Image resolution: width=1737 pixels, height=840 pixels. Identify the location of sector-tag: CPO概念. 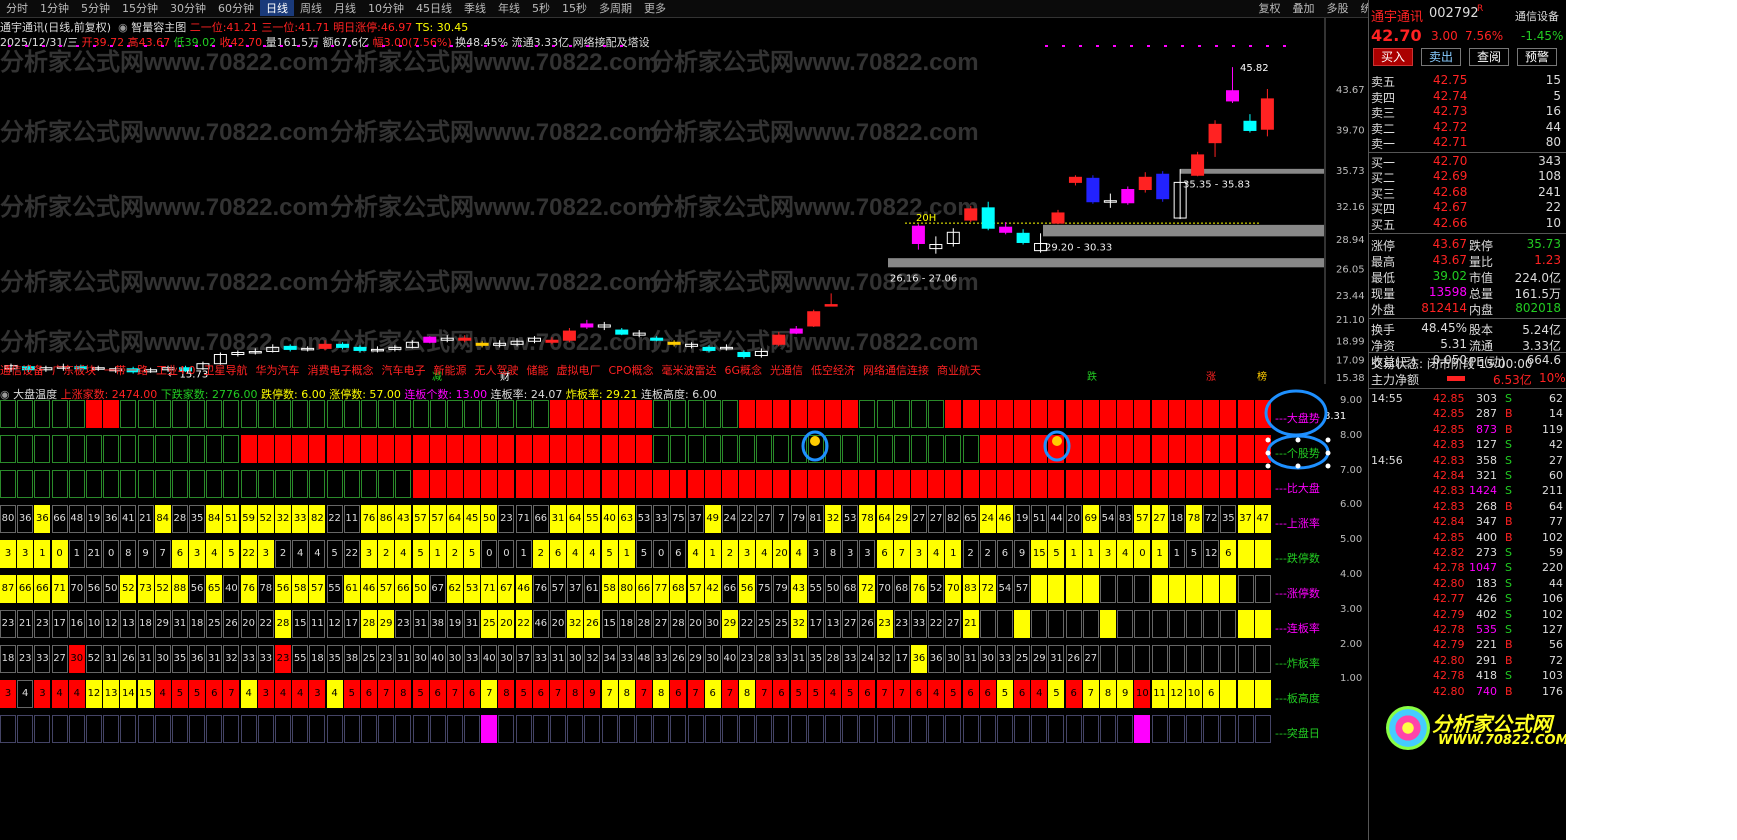
(631, 370).